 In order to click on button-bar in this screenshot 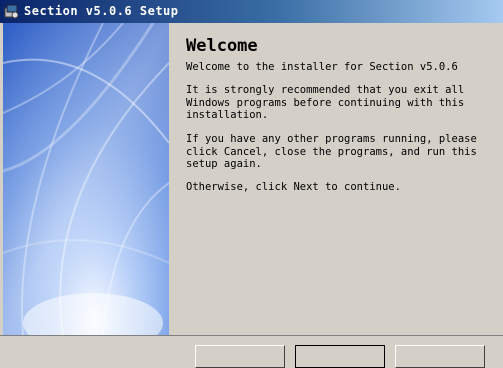, I will do `click(251, 351)`.